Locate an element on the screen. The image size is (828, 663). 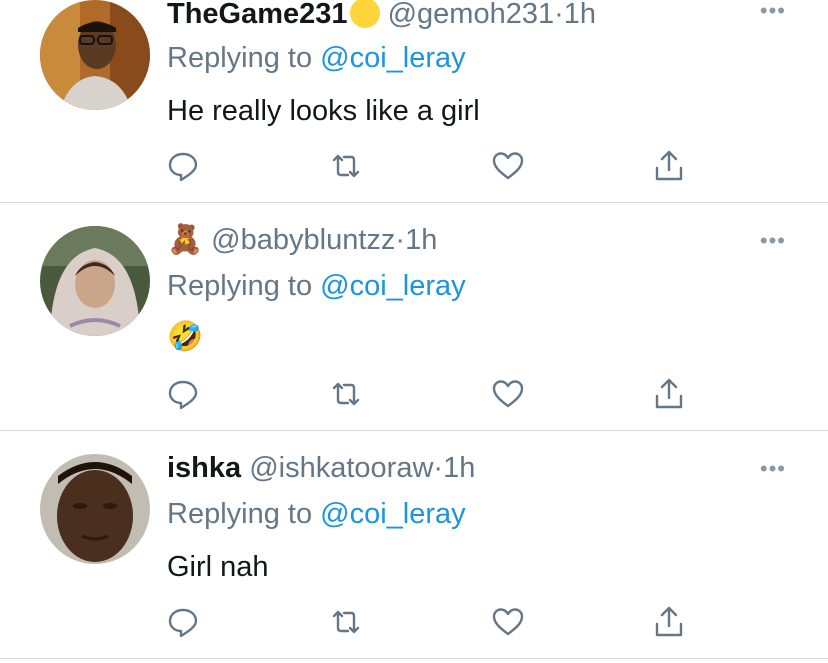
tweet-text: He really looks like a girl is located at coordinates (323, 111).